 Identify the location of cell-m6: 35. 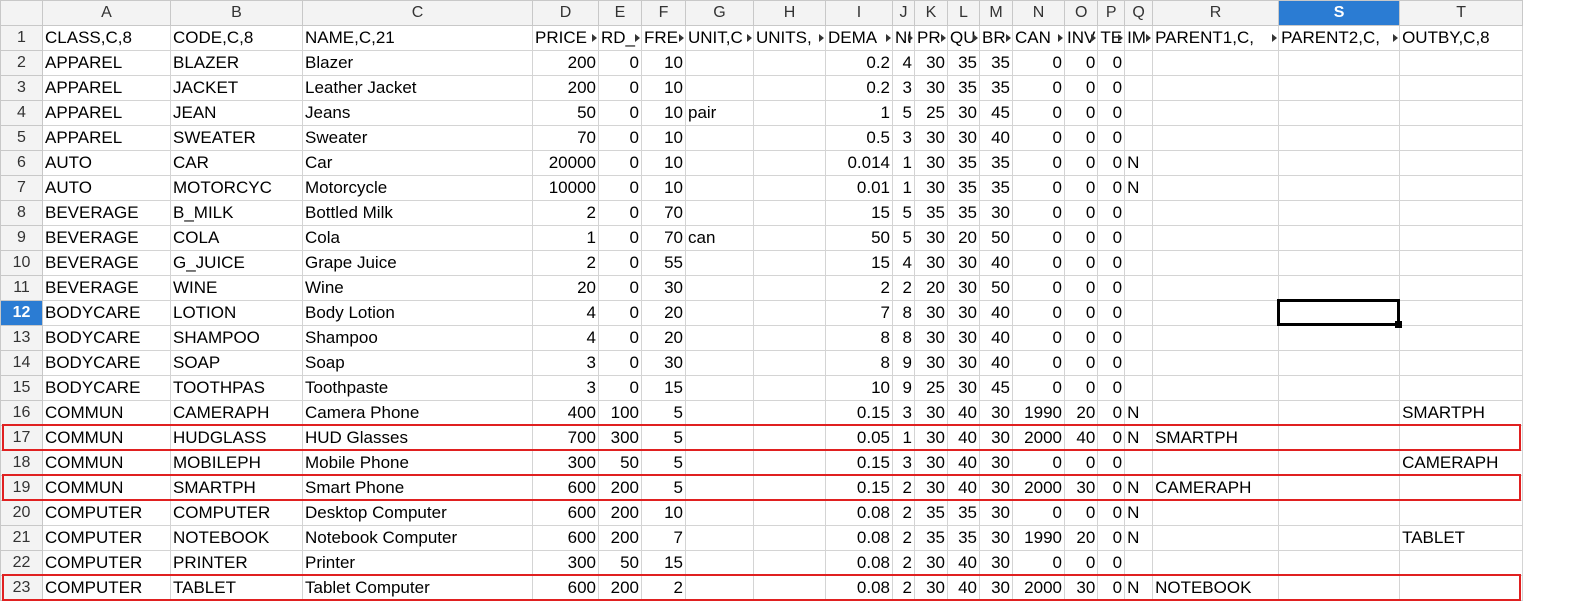
(996, 163).